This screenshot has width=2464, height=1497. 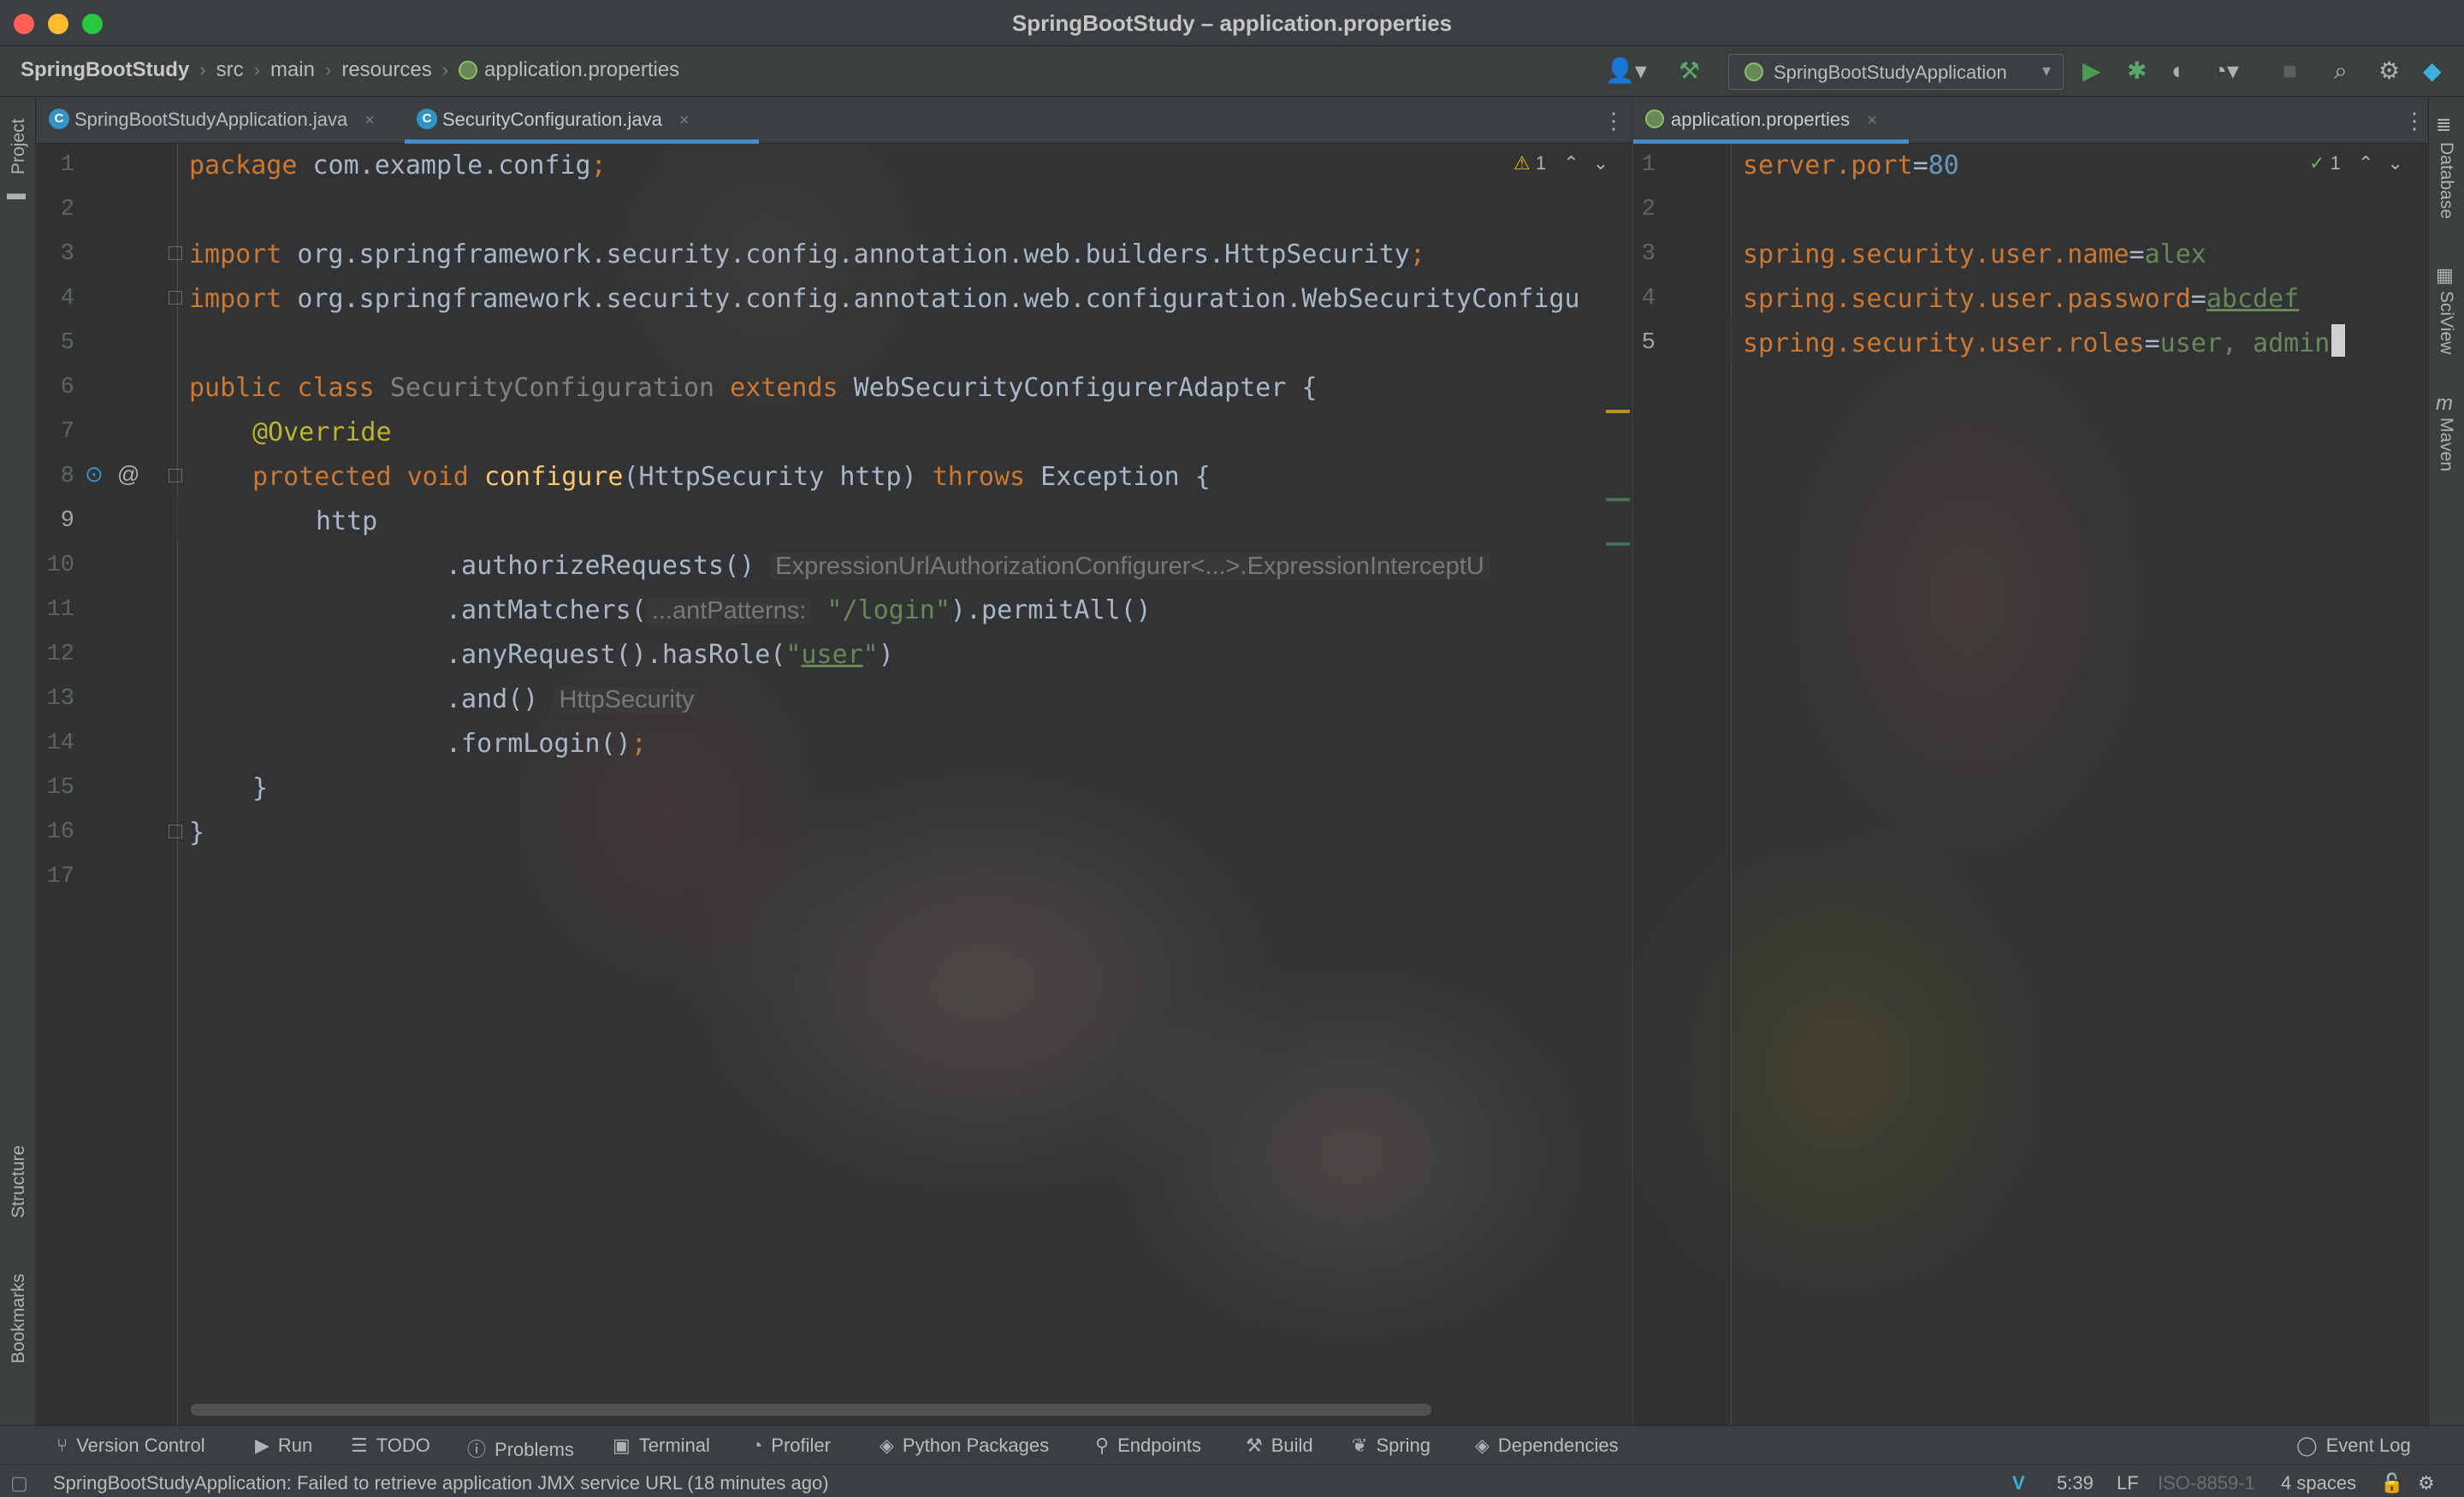 What do you see at coordinates (1148, 1446) in the screenshot?
I see `endpoints-button: ⚲ Endpoints` at bounding box center [1148, 1446].